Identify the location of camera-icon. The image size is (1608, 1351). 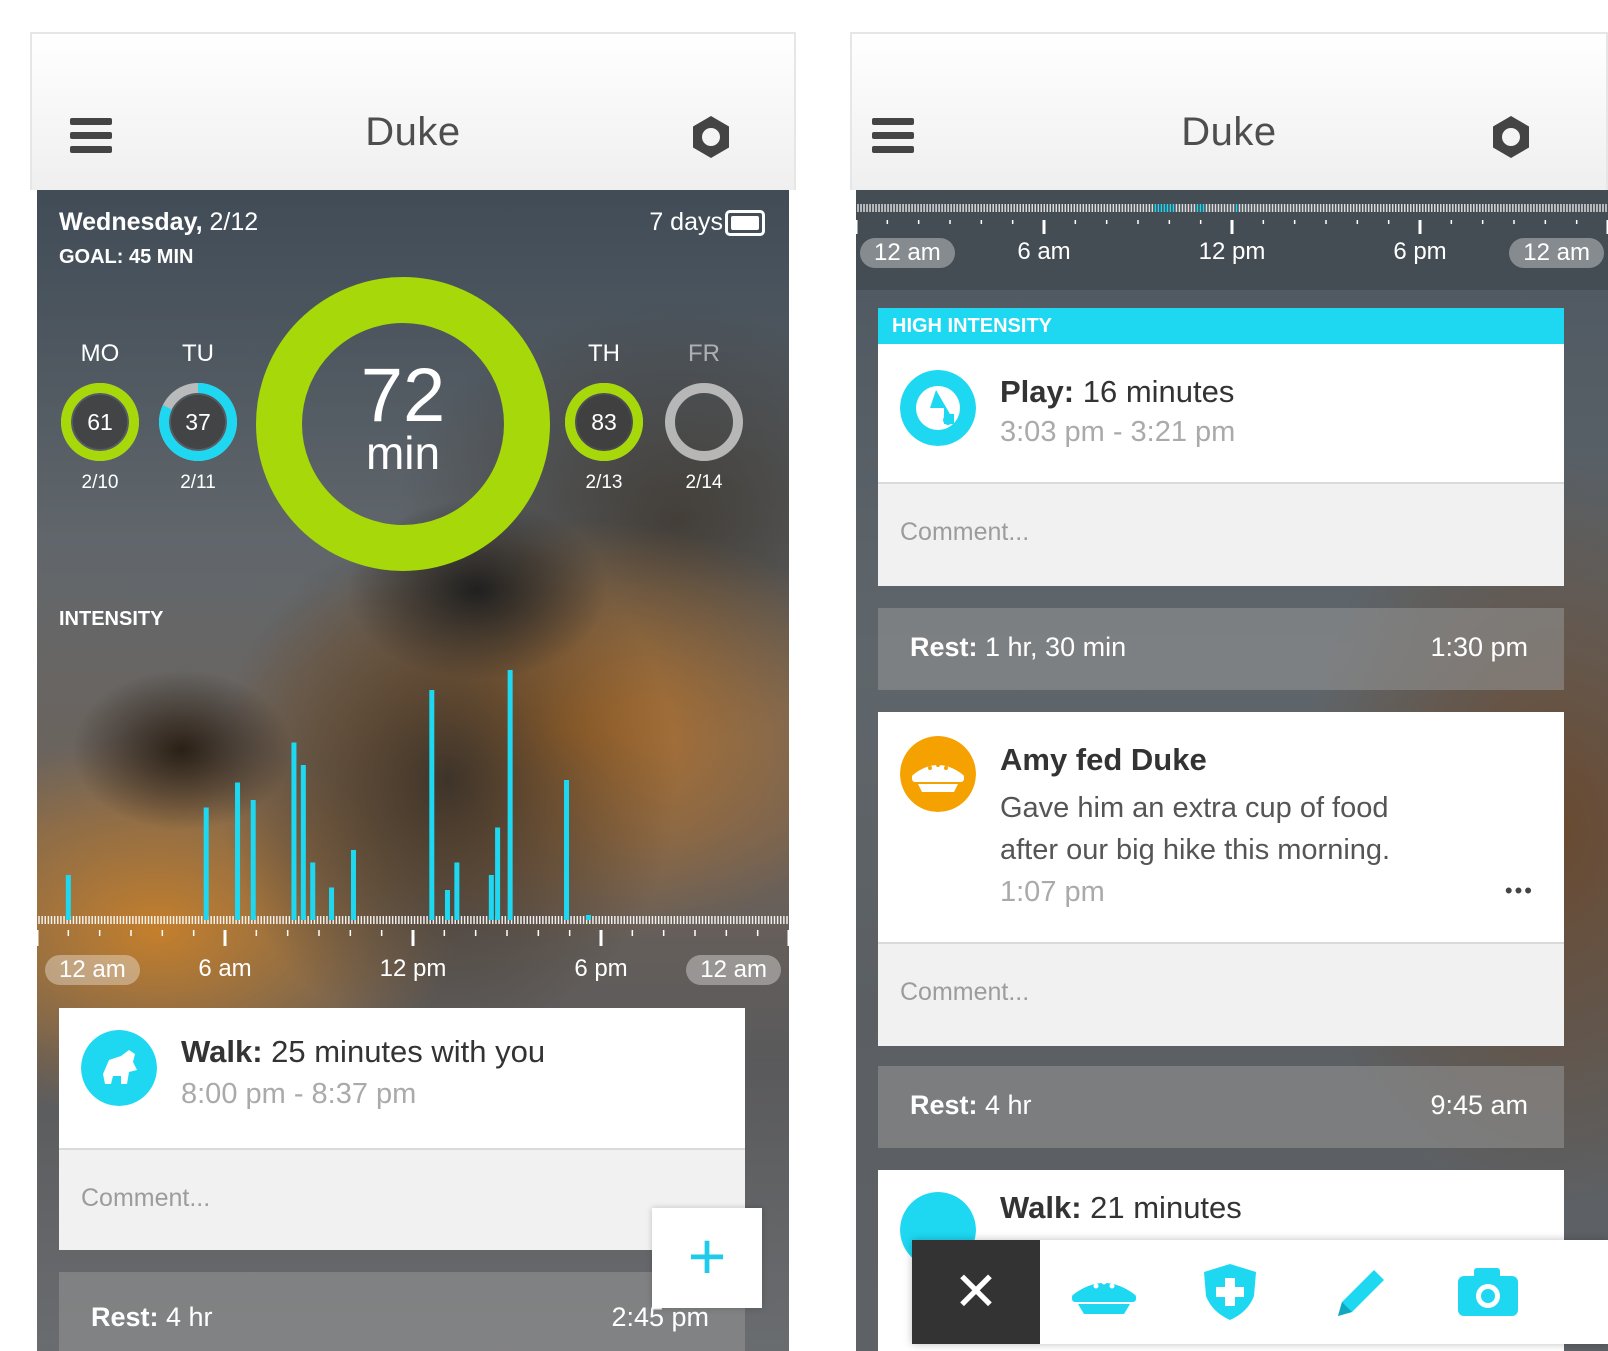
(1488, 1292).